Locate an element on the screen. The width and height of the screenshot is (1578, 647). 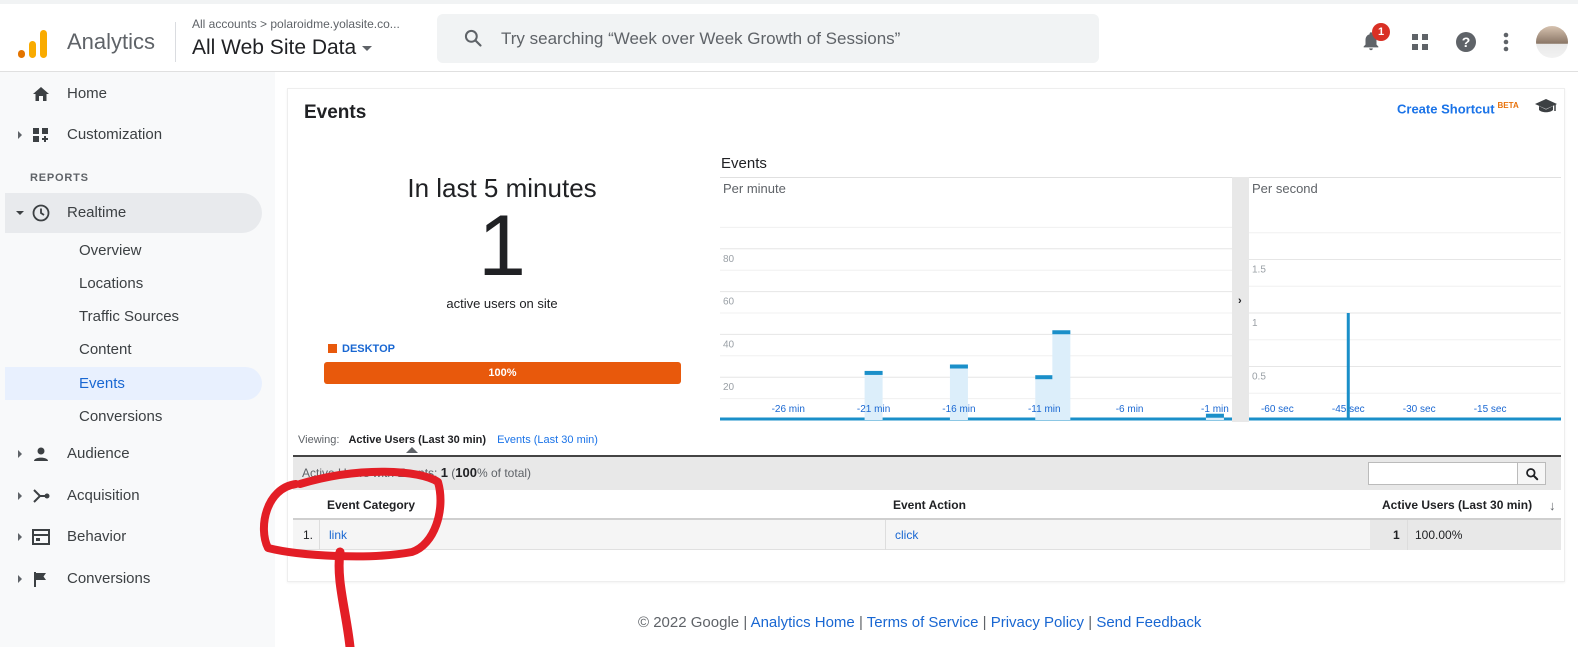
active-tab-pointer is located at coordinates (412, 450).